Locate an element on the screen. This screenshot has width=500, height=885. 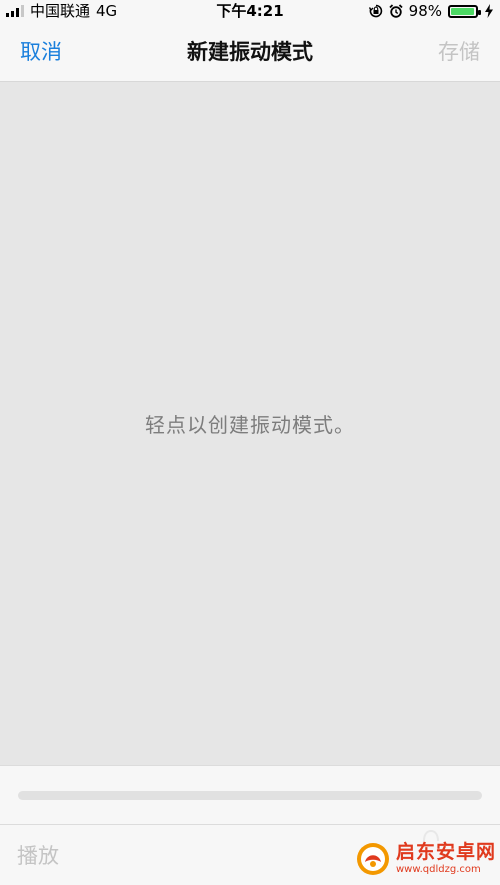
watermark-title: 启东安卓网 is located at coordinates (445, 852).